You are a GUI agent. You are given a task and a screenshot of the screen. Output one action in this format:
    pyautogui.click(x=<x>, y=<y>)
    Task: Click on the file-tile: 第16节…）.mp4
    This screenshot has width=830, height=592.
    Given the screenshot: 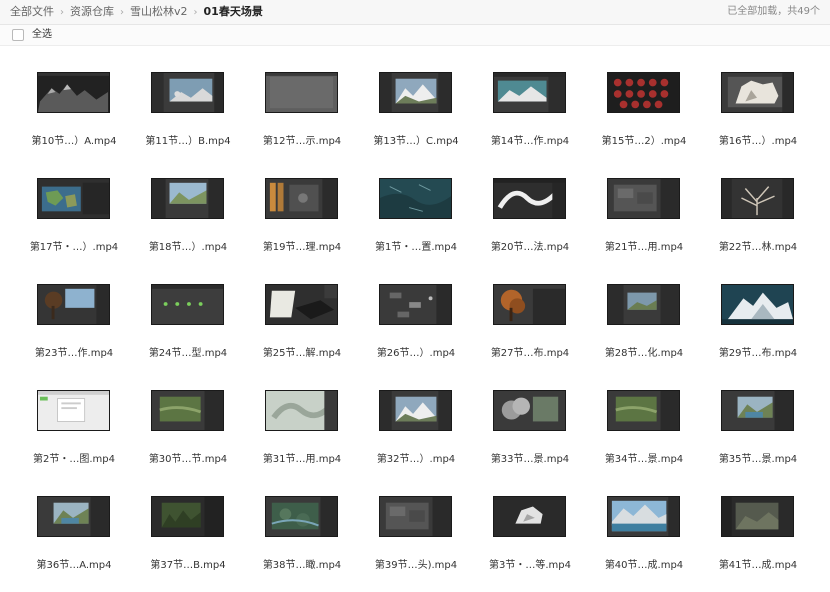 What is the action you would take?
    pyautogui.click(x=758, y=109)
    